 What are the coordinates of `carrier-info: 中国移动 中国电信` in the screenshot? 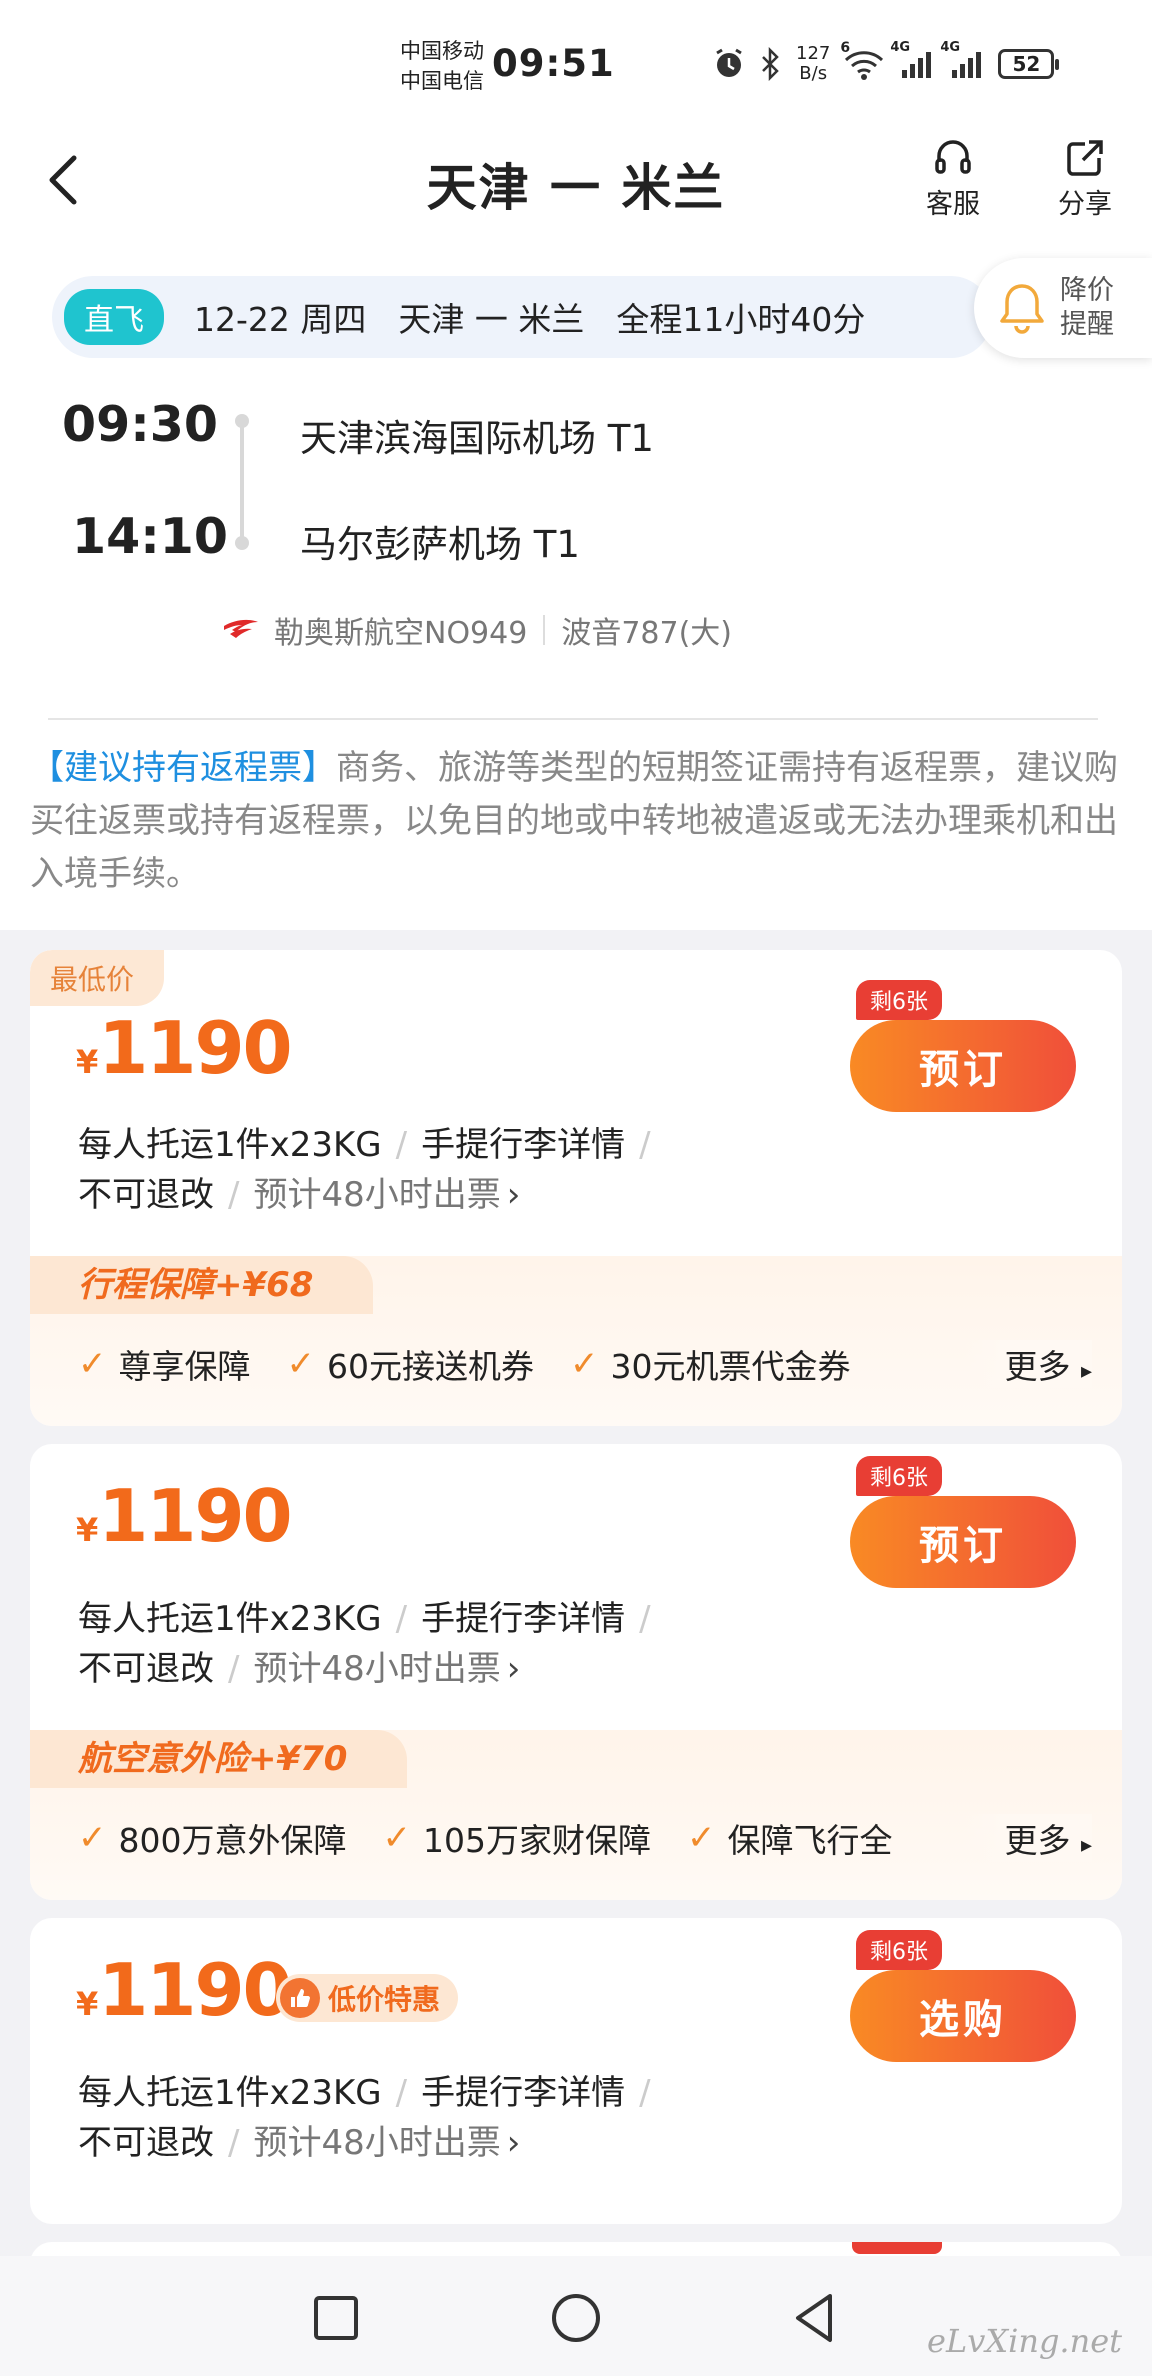 It's located at (442, 66).